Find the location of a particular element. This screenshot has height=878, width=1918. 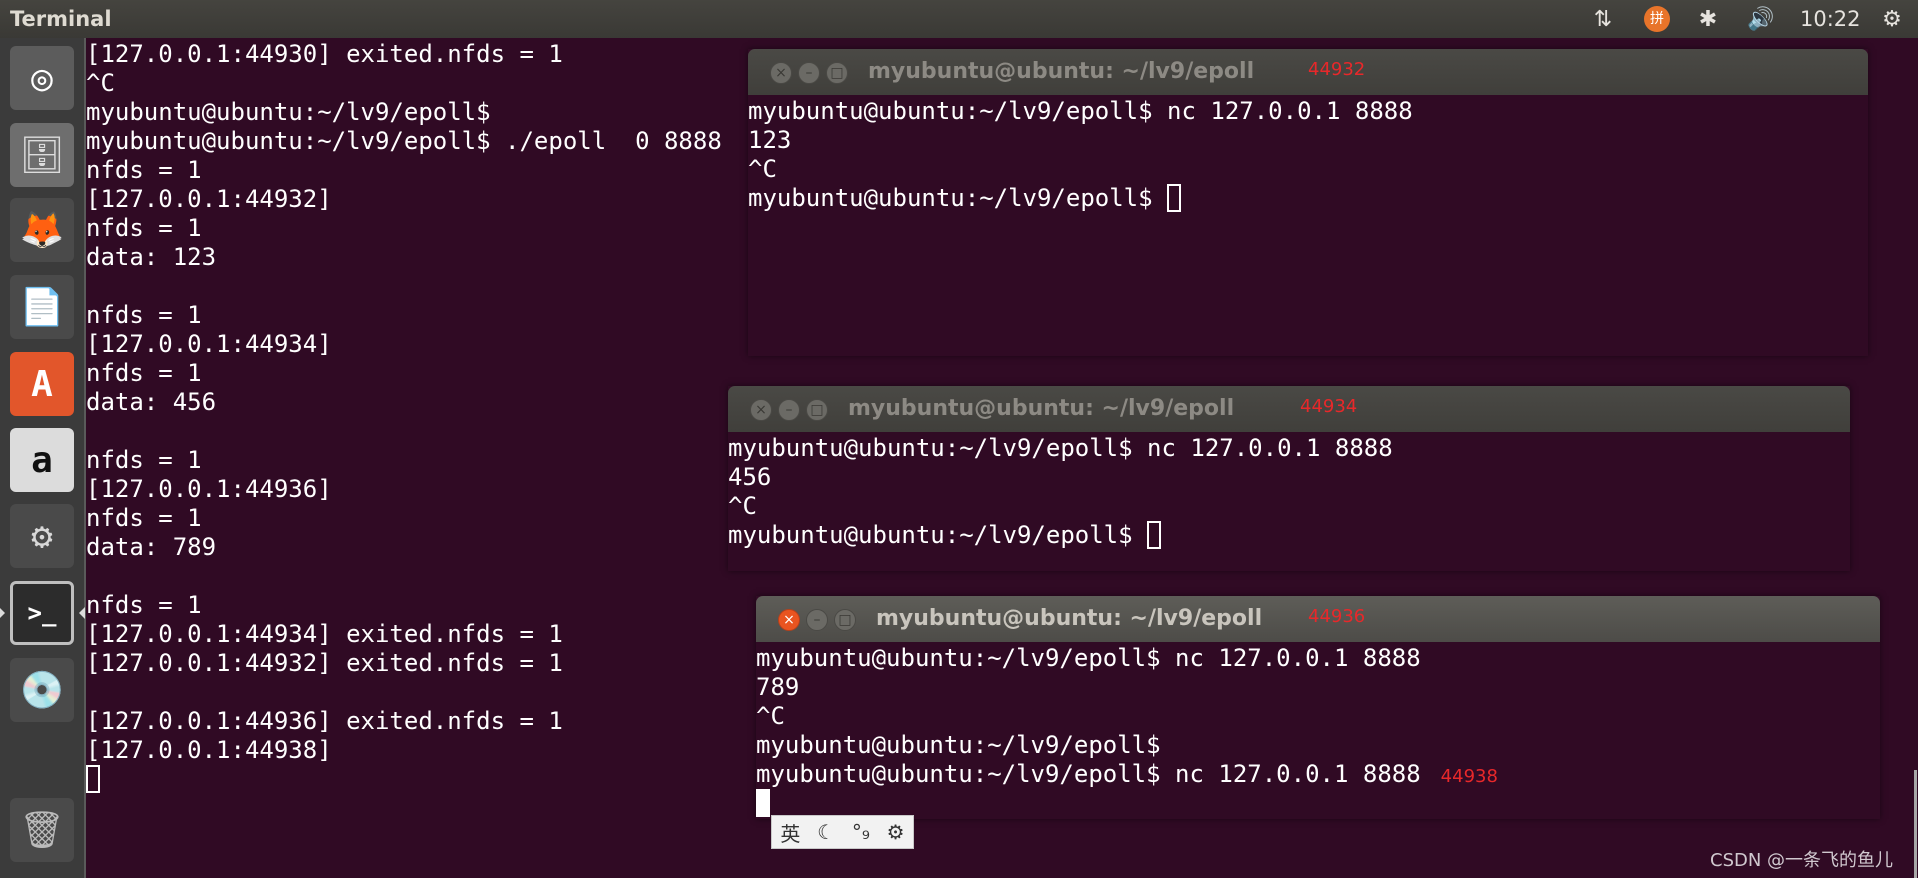

clock: 10:22 is located at coordinates (1830, 19).